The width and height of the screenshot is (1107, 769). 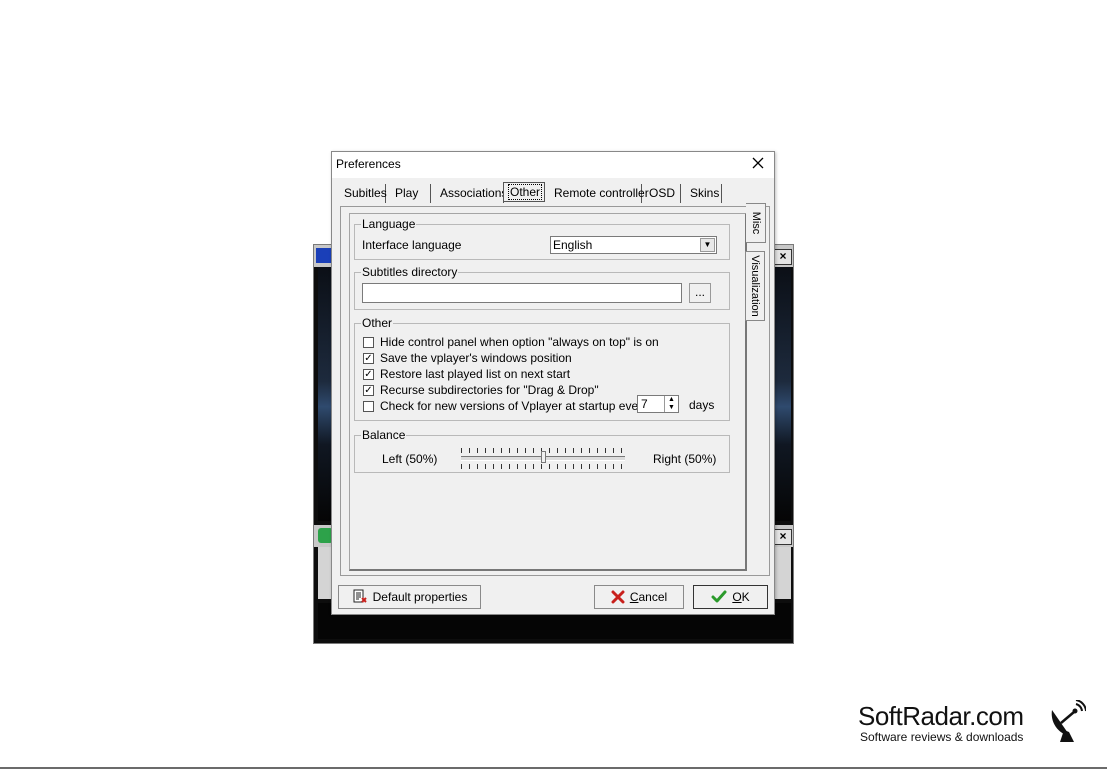 I want to click on save-window-position-label: Save the vplayer's windows position, so click(x=476, y=358).